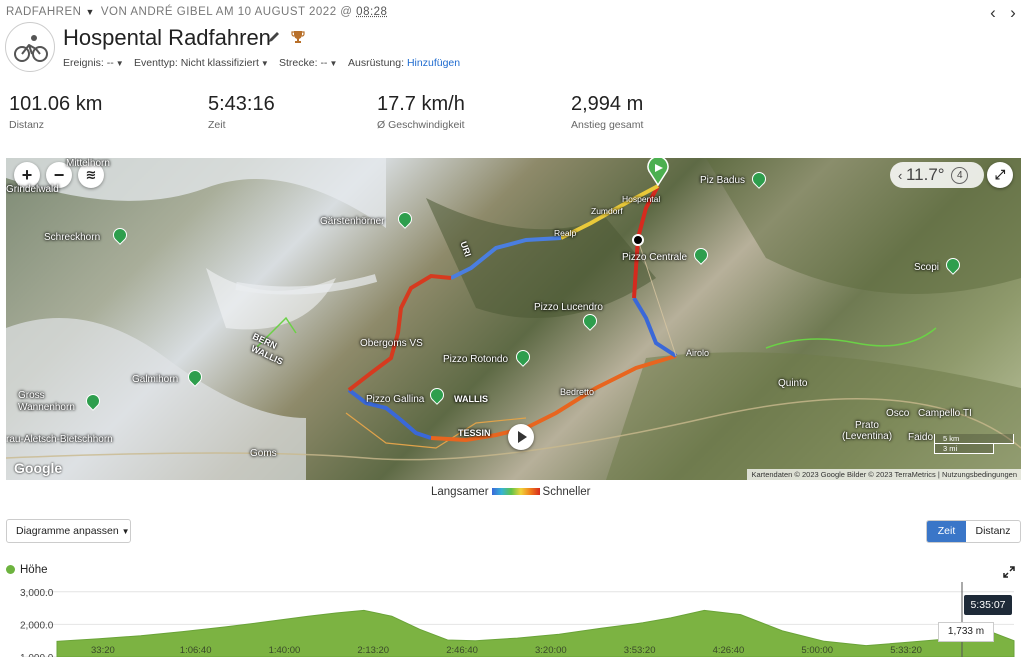 This screenshot has height=657, width=1024. What do you see at coordinates (551, 650) in the screenshot?
I see `x-tick-label: 3:20:00` at bounding box center [551, 650].